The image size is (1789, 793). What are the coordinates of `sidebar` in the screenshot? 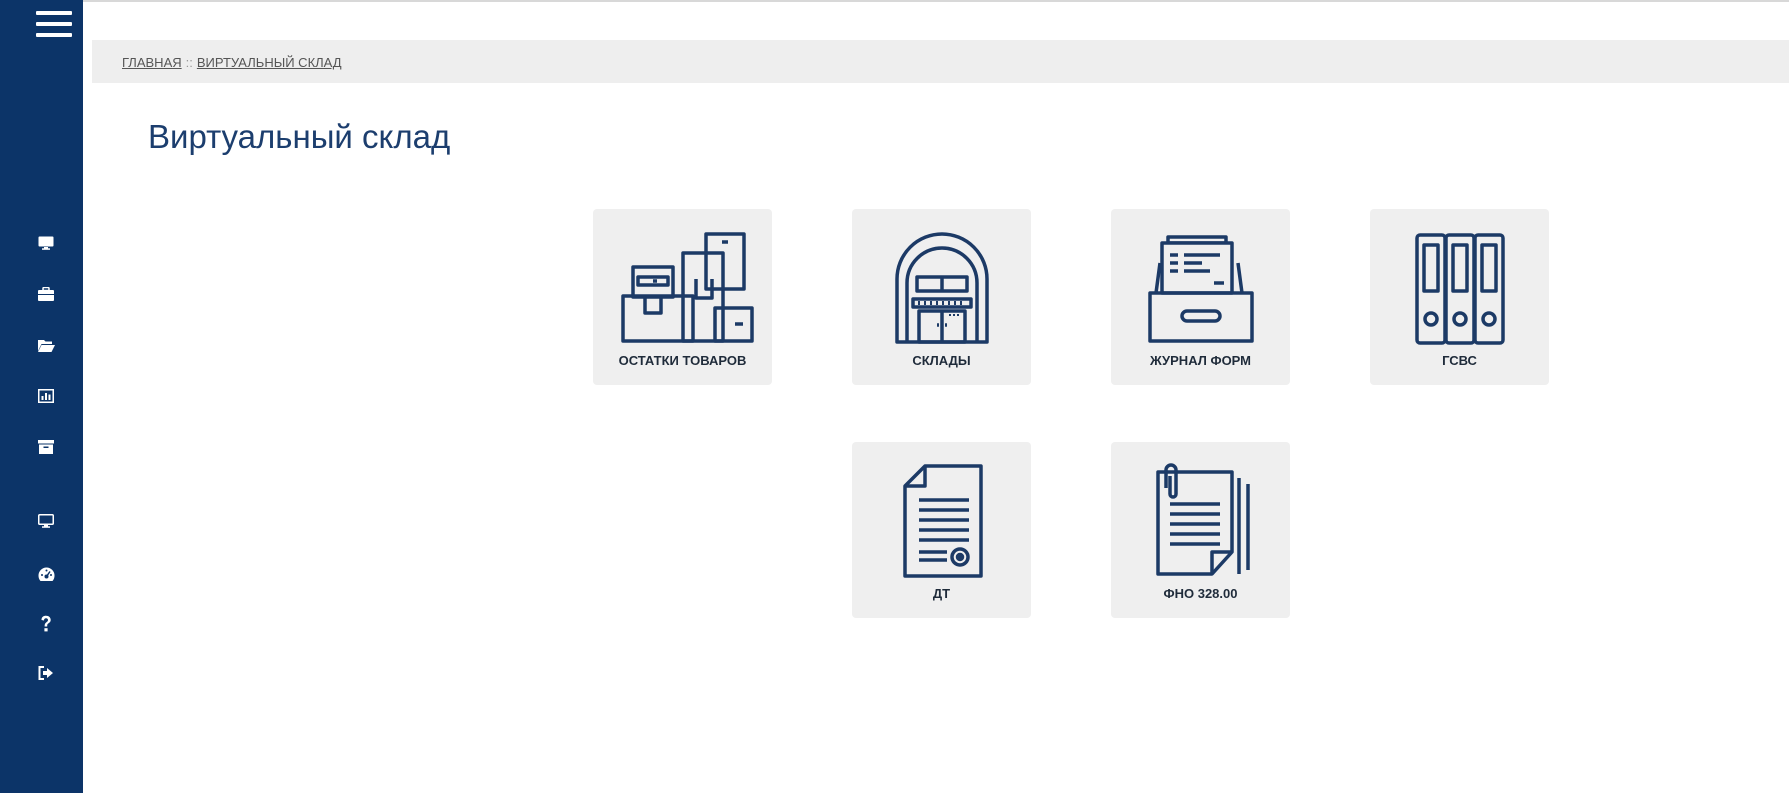 It's located at (41, 396).